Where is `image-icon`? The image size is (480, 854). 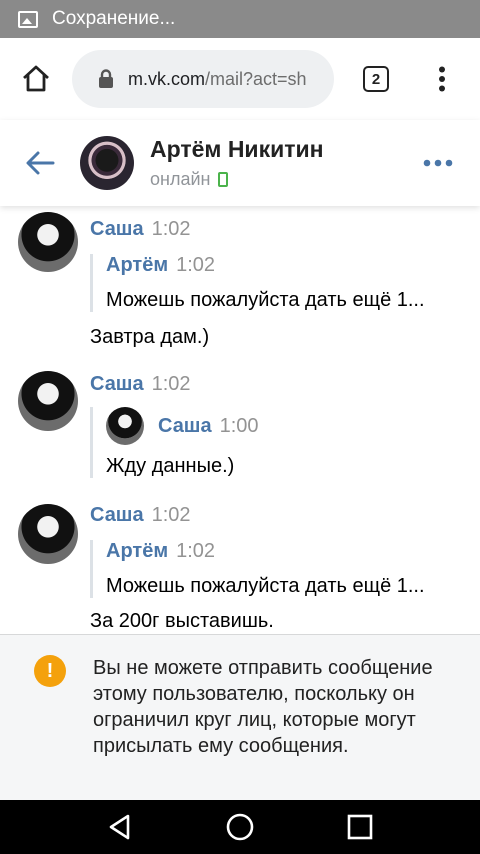 image-icon is located at coordinates (28, 19).